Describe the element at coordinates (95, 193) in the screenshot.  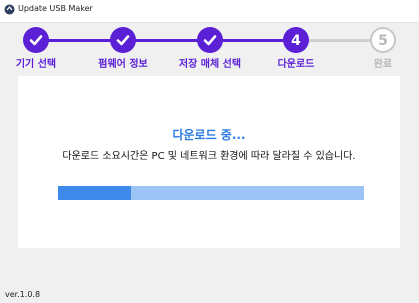
I see `download-progress-fill` at that location.